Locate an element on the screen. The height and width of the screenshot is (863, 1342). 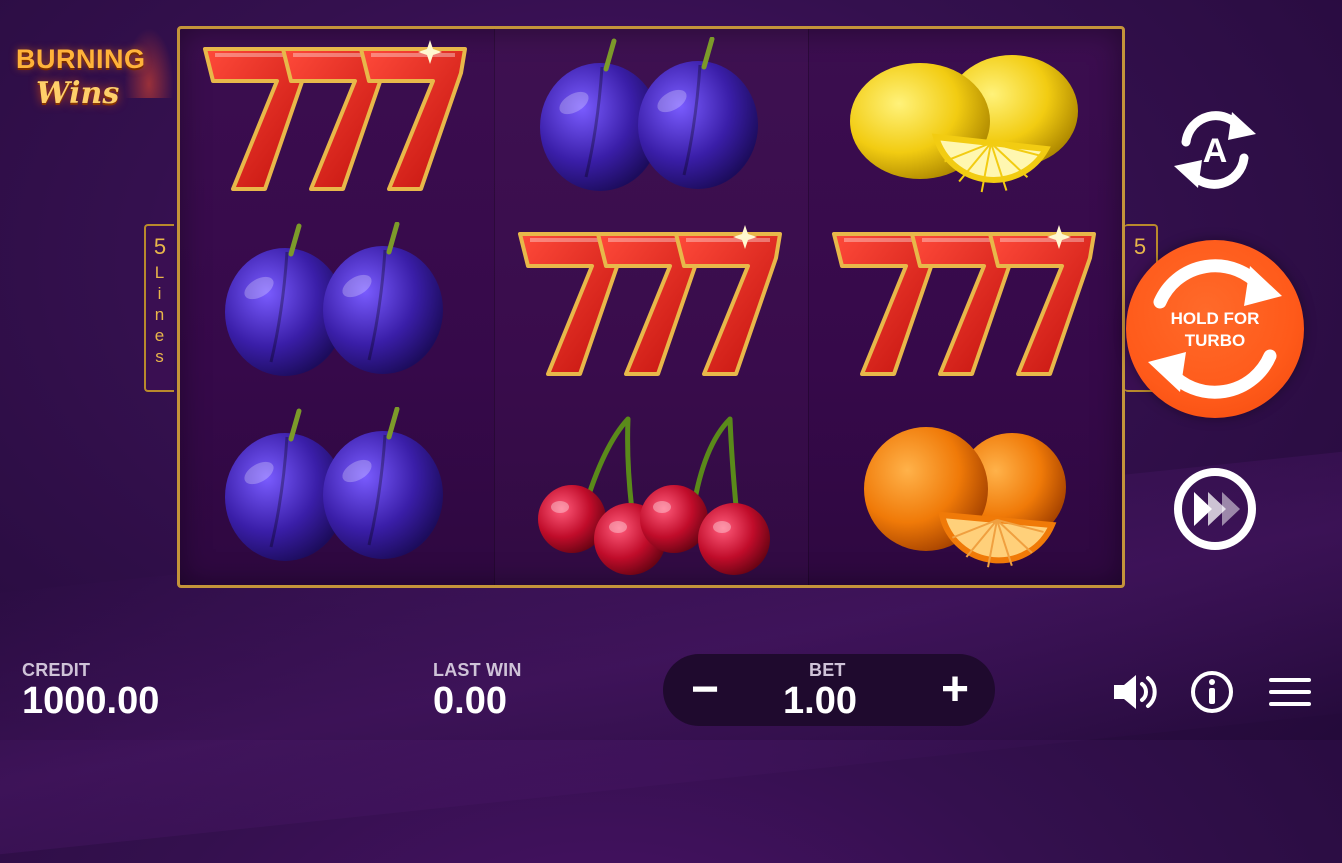
bet-control: − BET 1.00 + is located at coordinates (829, 690).